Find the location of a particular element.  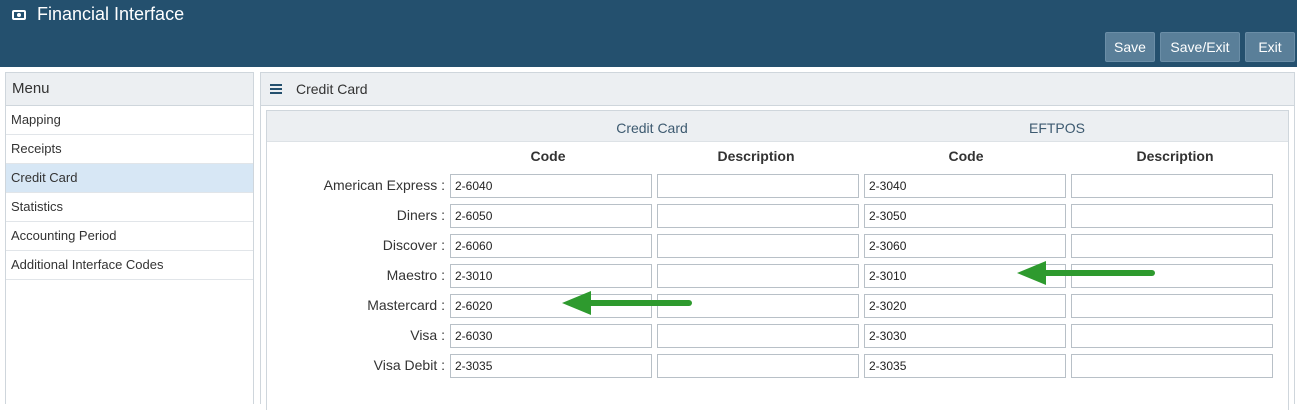

app-title: Financial Interface is located at coordinates (98, 14).